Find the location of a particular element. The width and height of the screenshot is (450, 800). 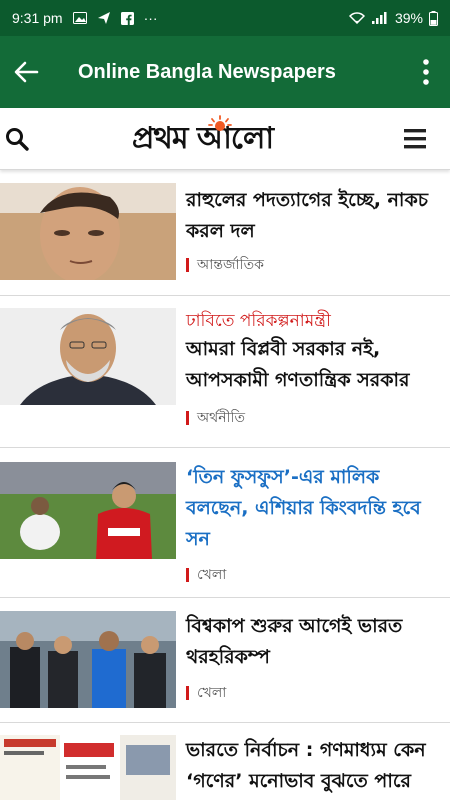

logo-text: প্রথম আলো is located at coordinates (203, 138).